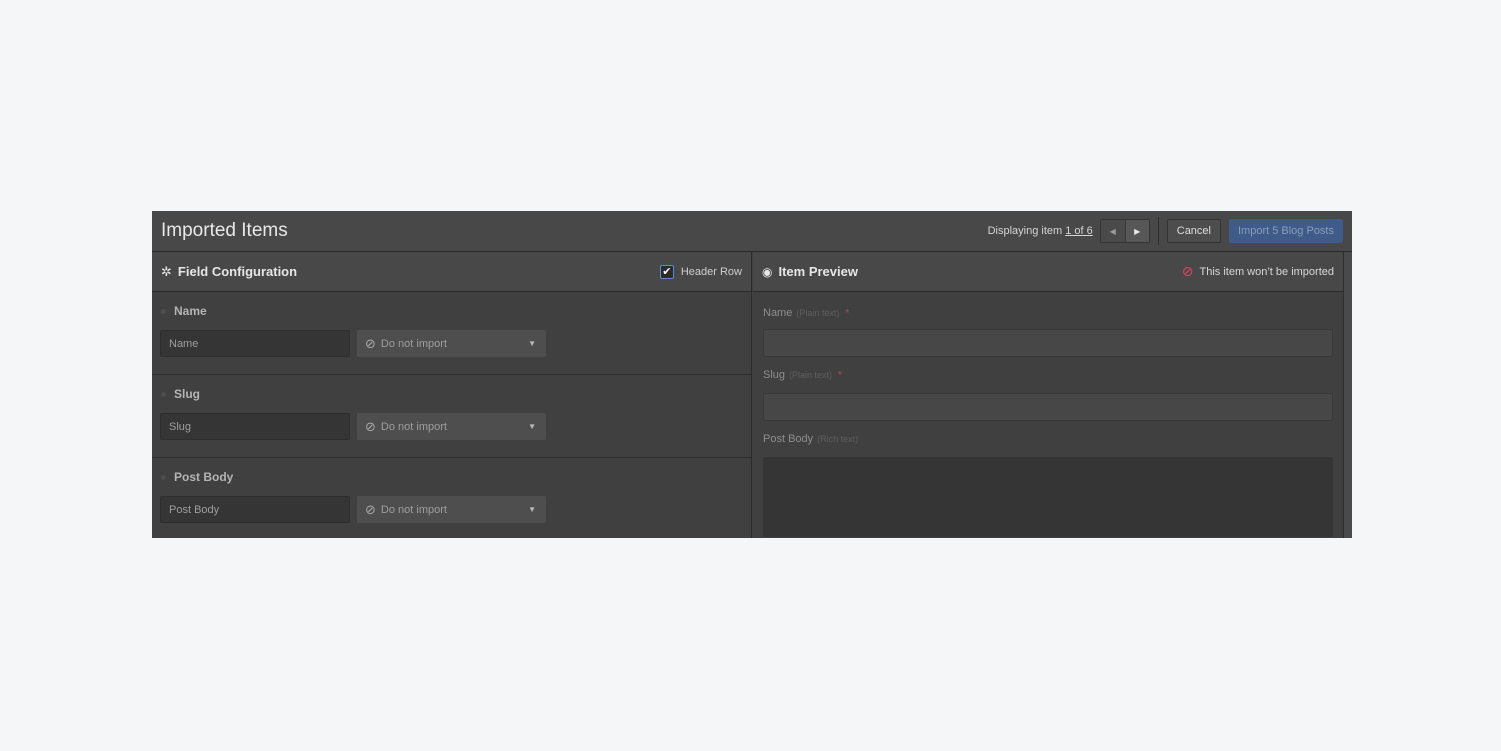 This screenshot has width=1501, height=751. What do you see at coordinates (1048, 439) in the screenshot?
I see `preview-label-post-body: Post Body (Rich text)` at bounding box center [1048, 439].